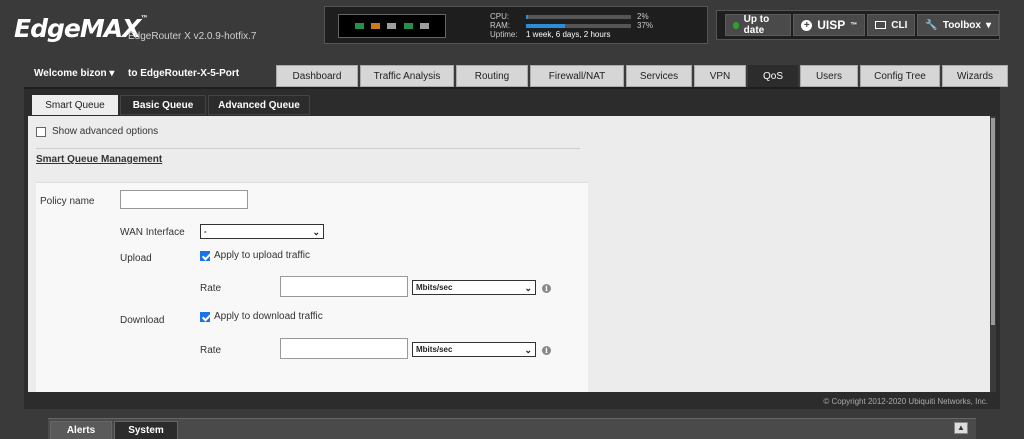 This screenshot has width=1024, height=439. I want to click on upload-rate-label: Rate, so click(211, 288).